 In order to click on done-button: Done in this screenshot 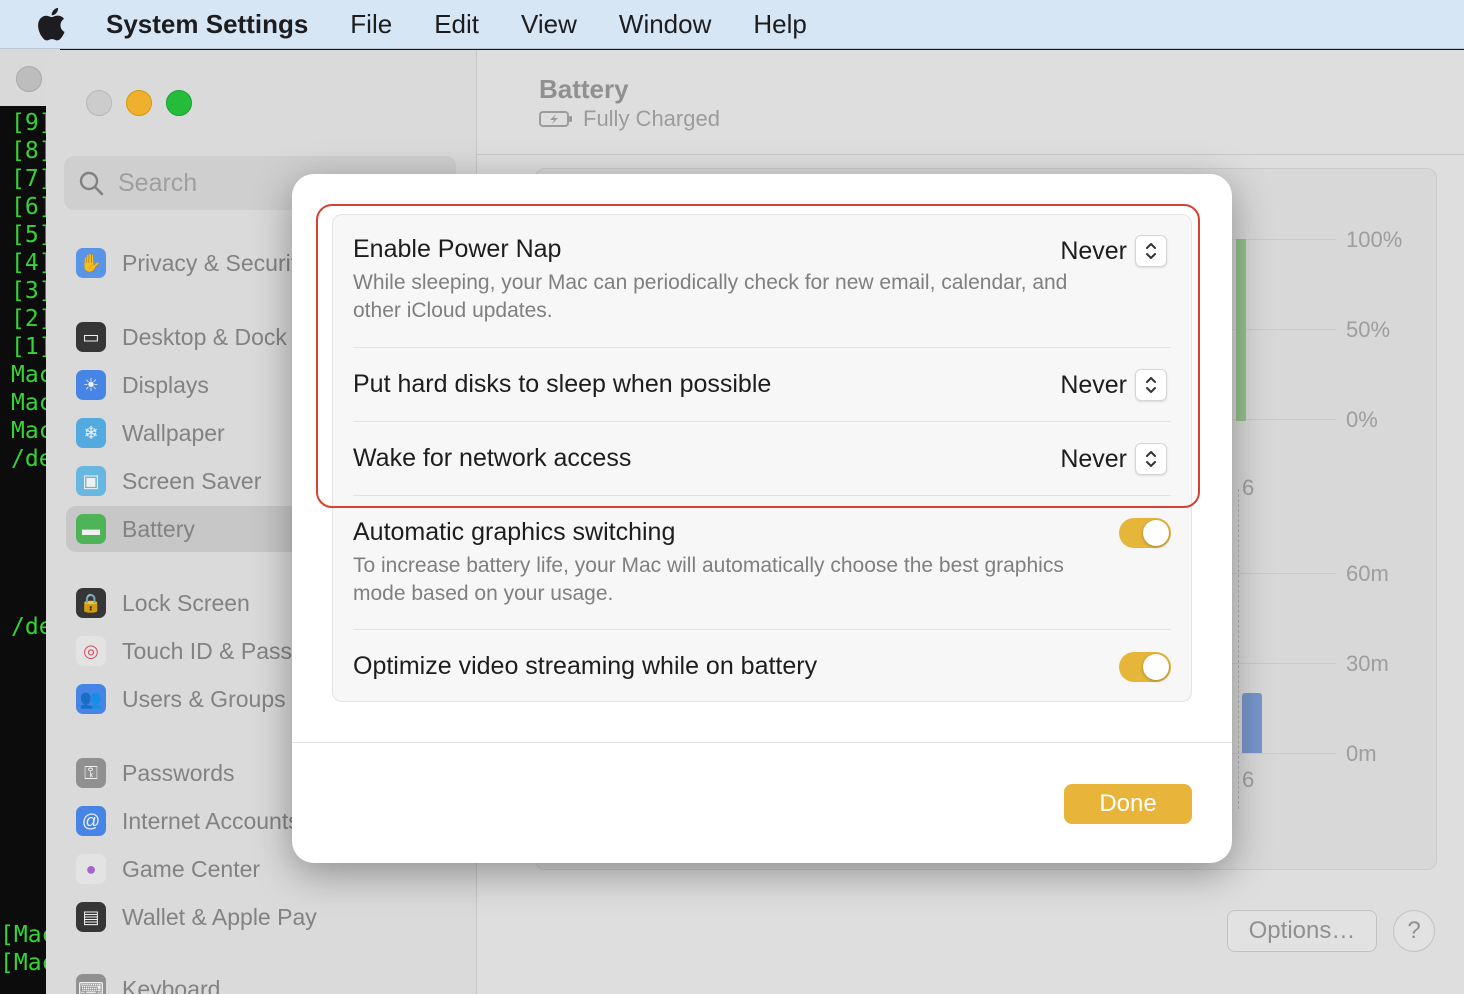, I will do `click(1128, 804)`.